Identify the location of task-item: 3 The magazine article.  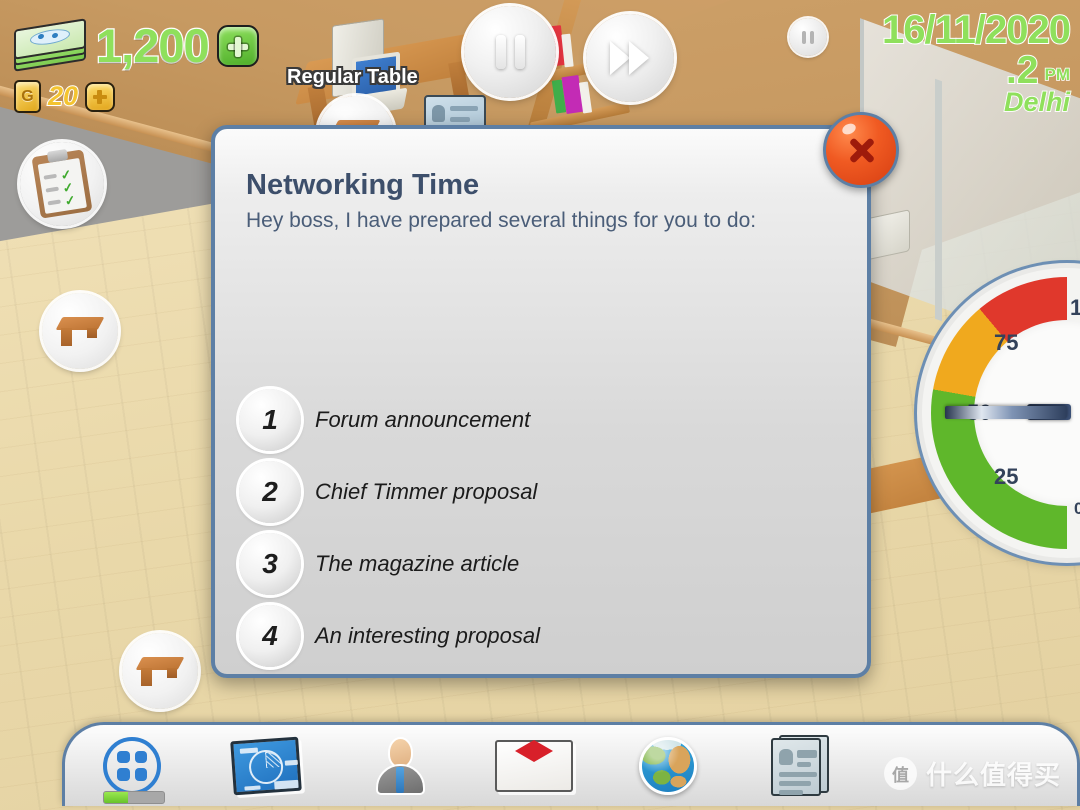
(541, 564).